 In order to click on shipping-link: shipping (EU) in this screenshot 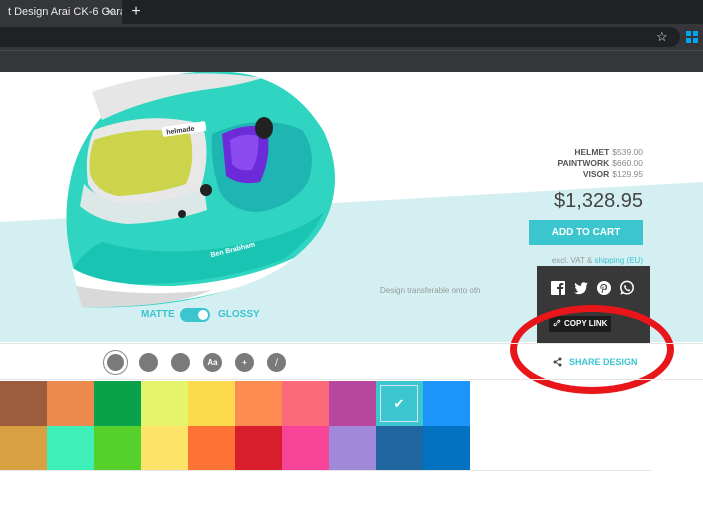, I will do `click(619, 260)`.